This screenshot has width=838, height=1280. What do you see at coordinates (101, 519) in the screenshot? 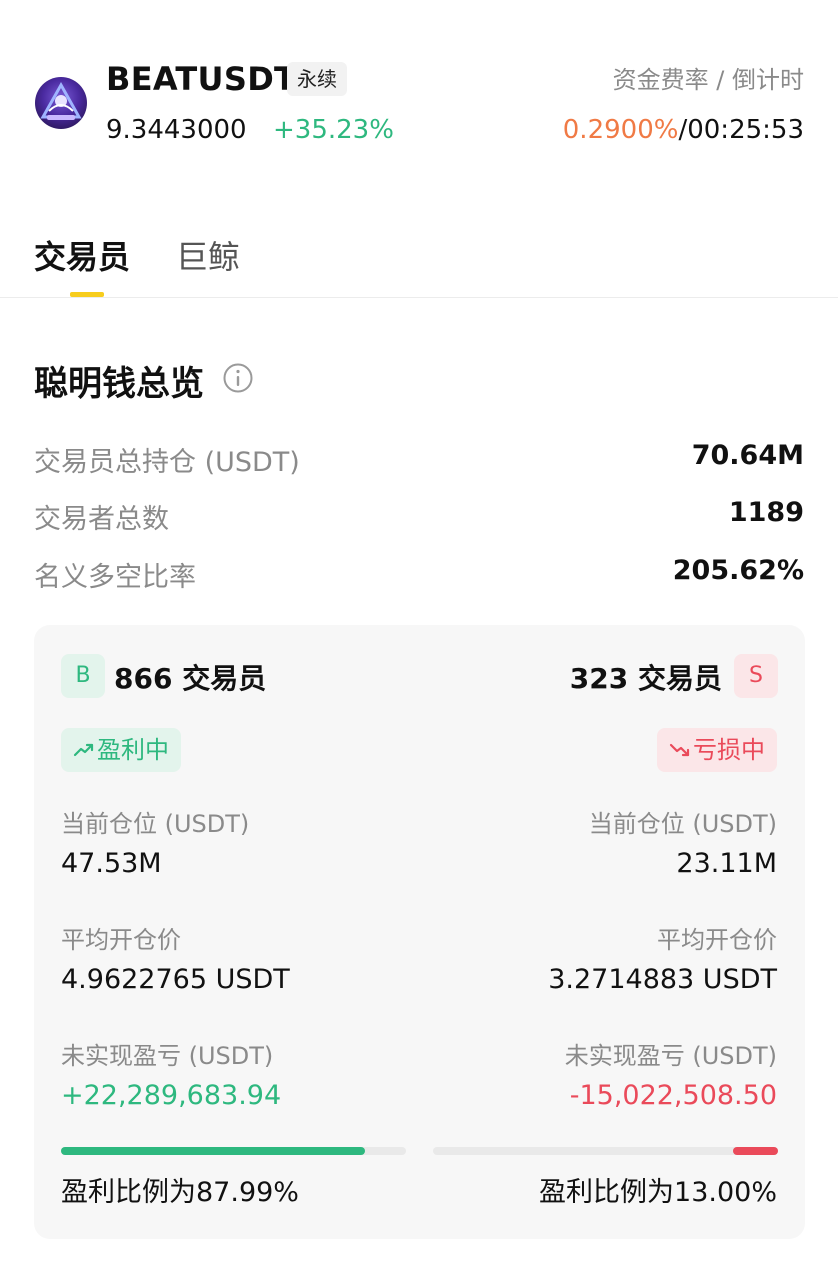
I see `stat-trader-count-label: 交易者总数` at bounding box center [101, 519].